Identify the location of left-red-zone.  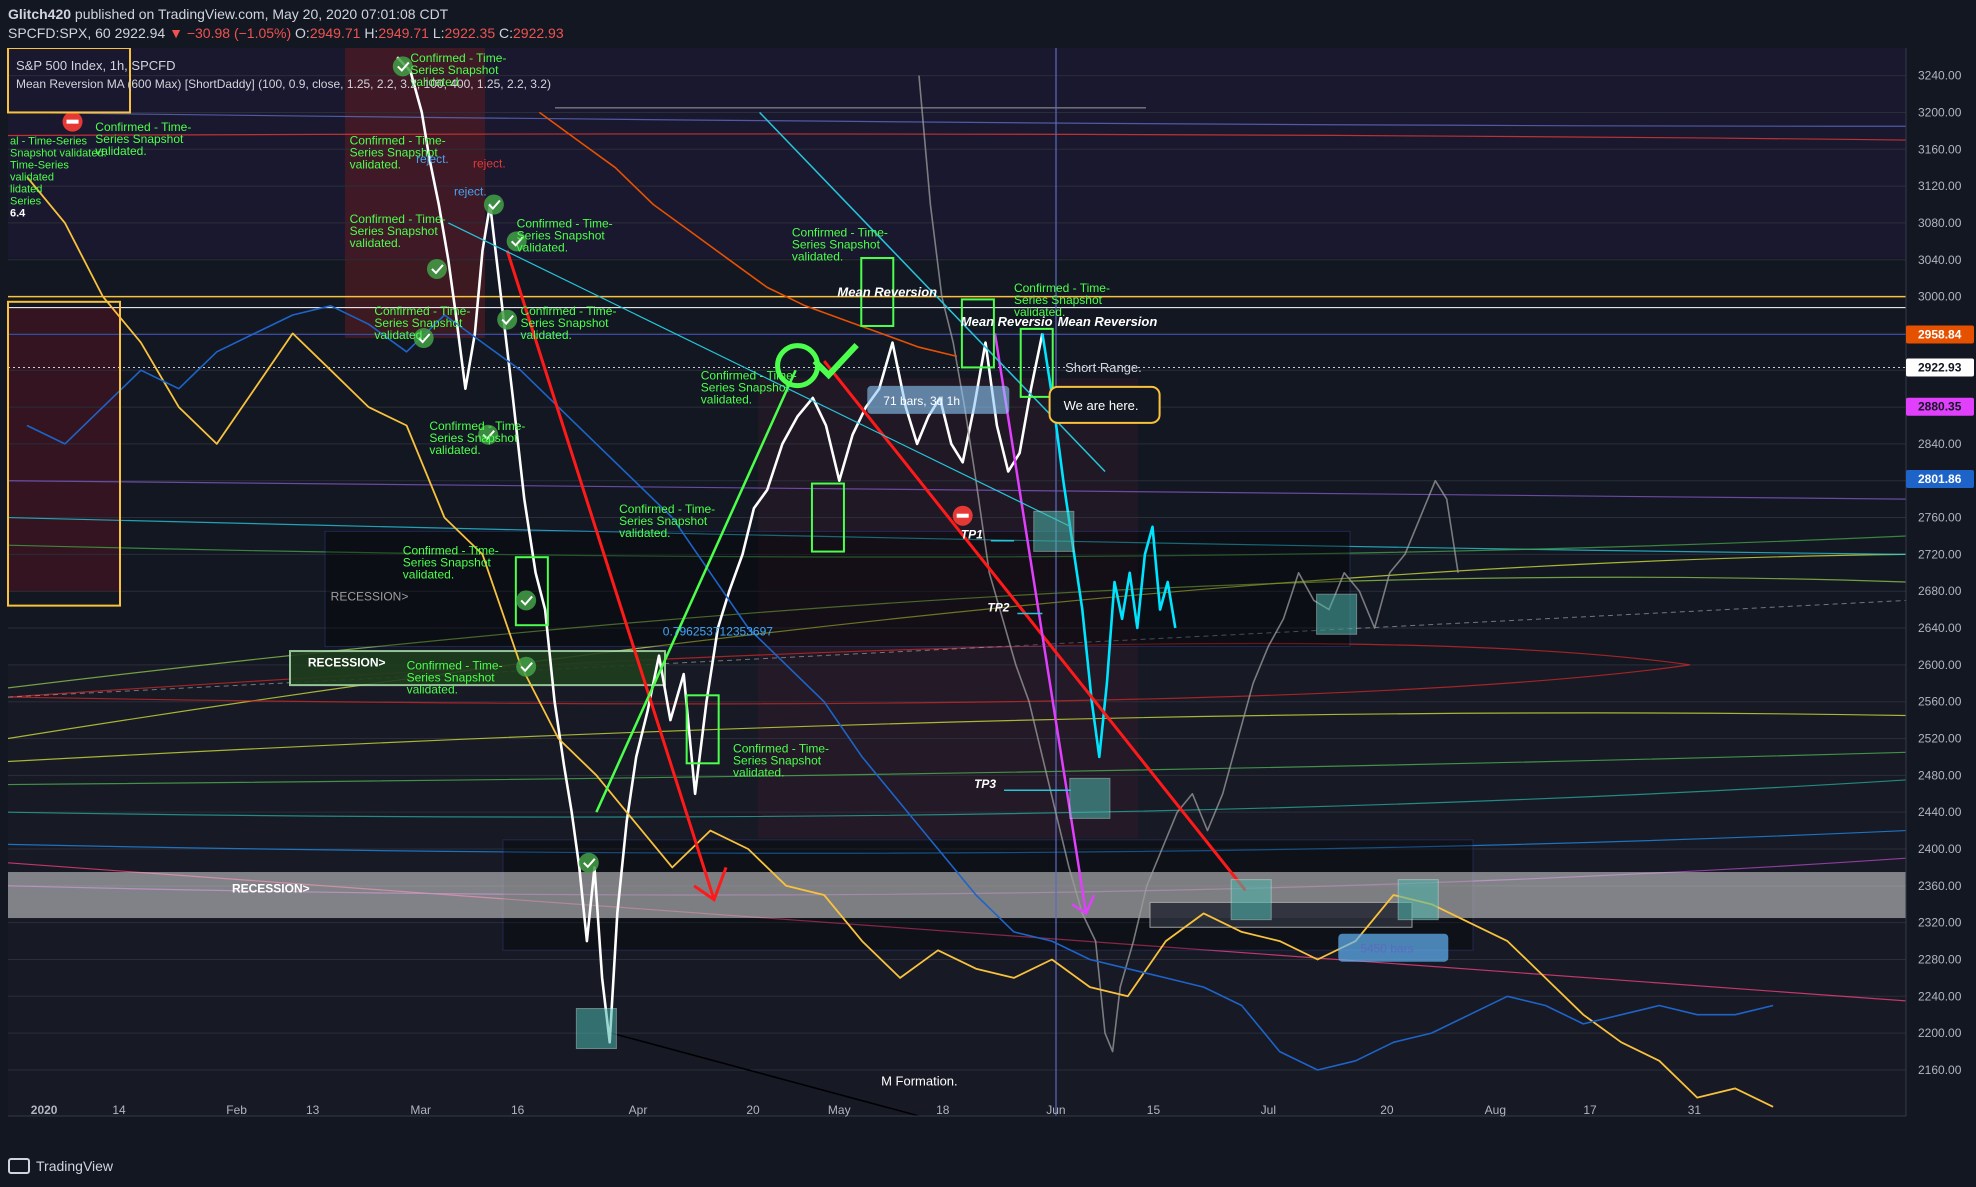
(64, 450).